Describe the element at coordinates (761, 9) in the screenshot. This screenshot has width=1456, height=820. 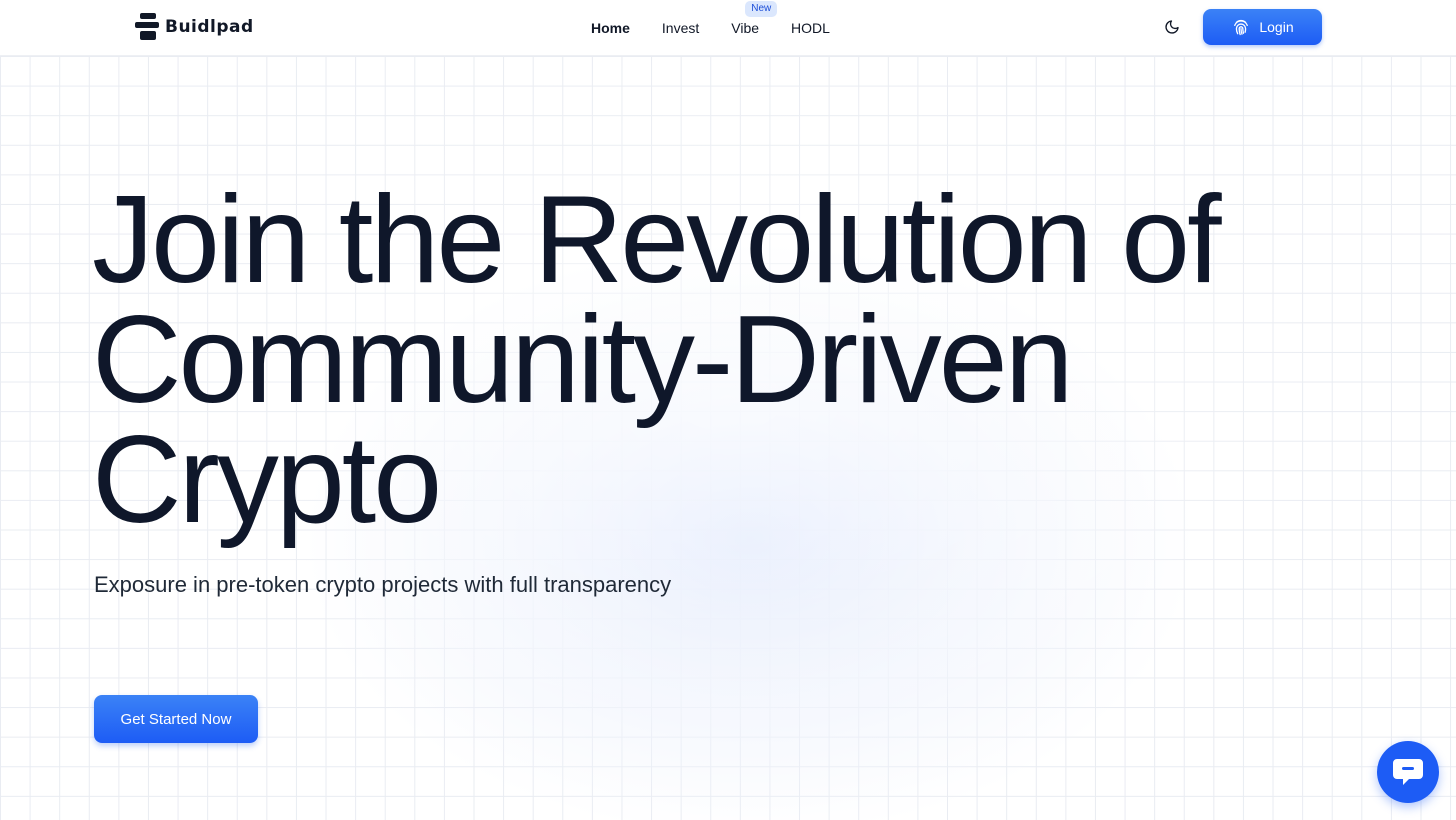
I see `new-badge: New` at that location.